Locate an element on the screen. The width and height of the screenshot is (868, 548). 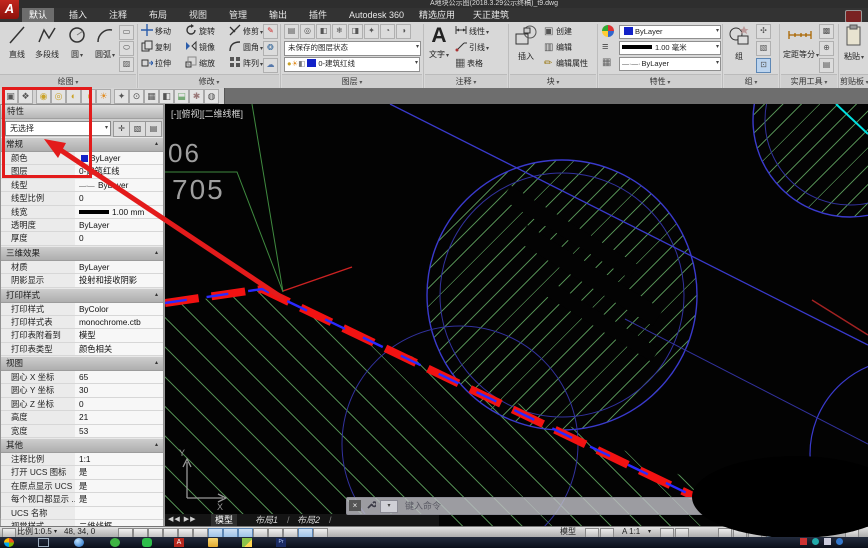
autocad-taskbar-icon: A is located at coordinates (179, 542).